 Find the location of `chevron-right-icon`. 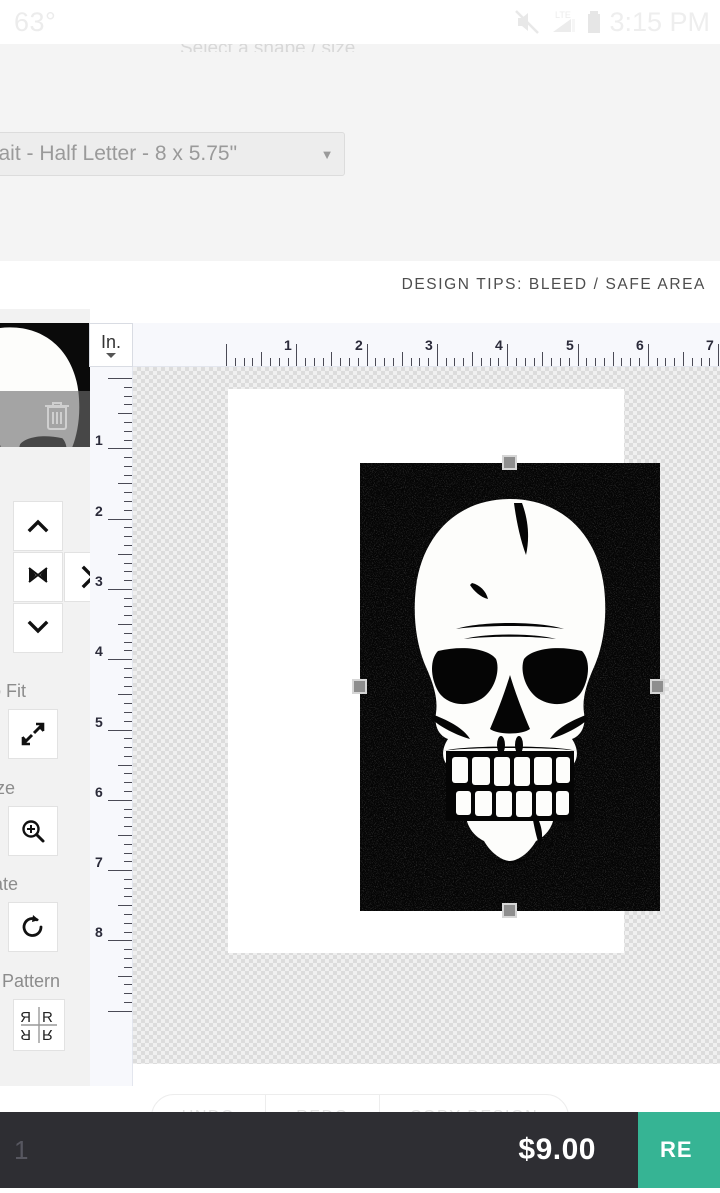

chevron-right-icon is located at coordinates (85, 577).